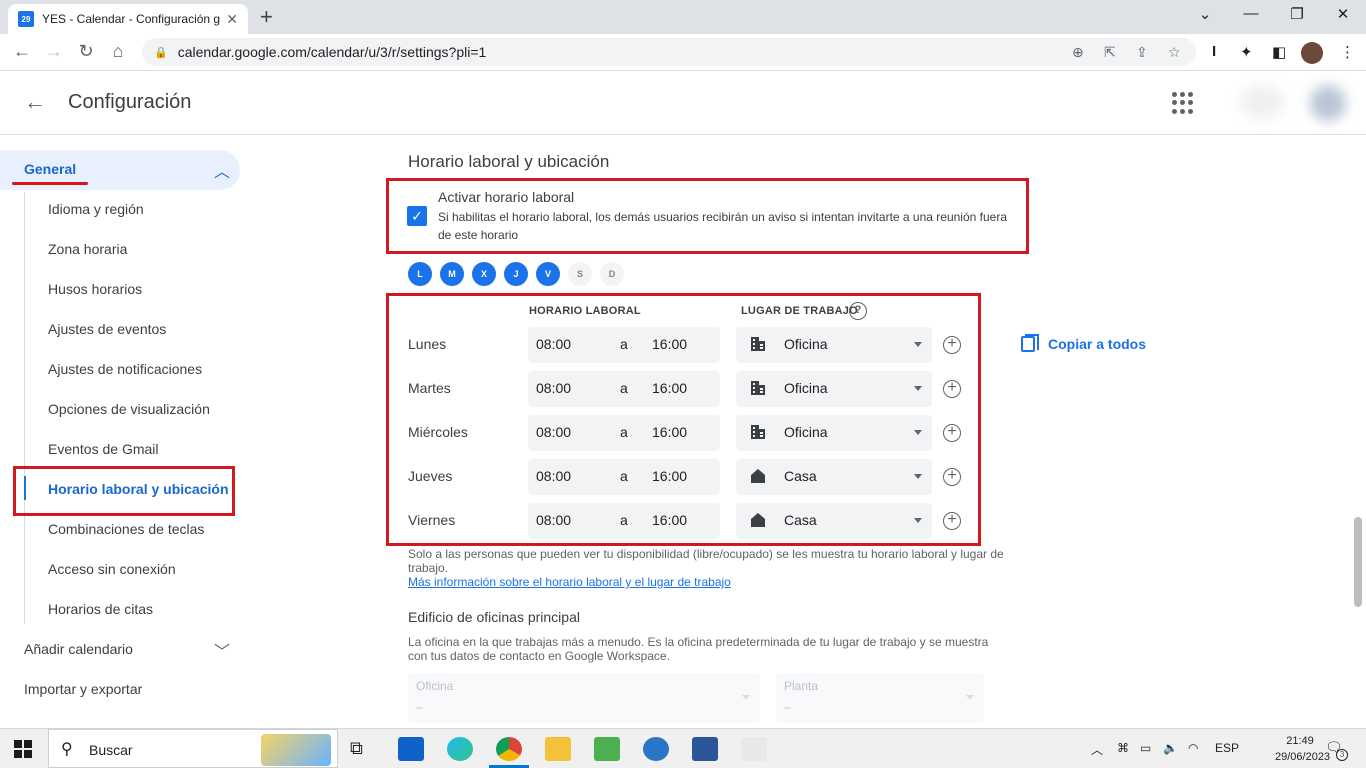 This screenshot has height=768, width=1366. What do you see at coordinates (1214, 51) in the screenshot?
I see `extension-i-icon: I` at bounding box center [1214, 51].